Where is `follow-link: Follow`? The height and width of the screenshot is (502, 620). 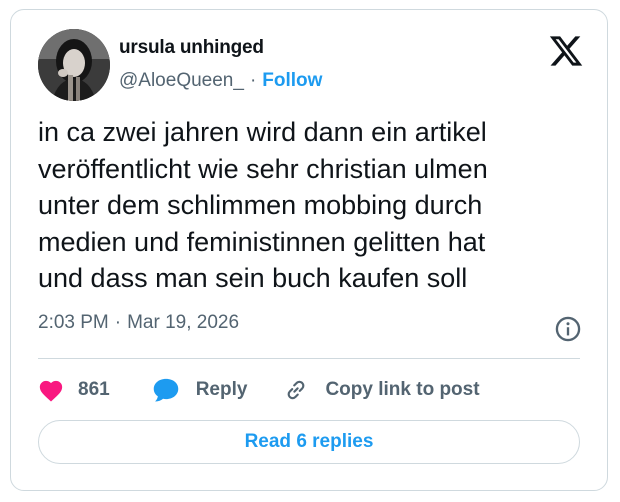 follow-link: Follow is located at coordinates (292, 80).